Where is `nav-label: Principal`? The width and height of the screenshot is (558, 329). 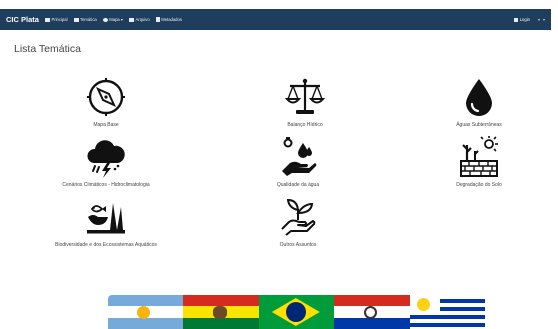 nav-label: Principal is located at coordinates (59, 19).